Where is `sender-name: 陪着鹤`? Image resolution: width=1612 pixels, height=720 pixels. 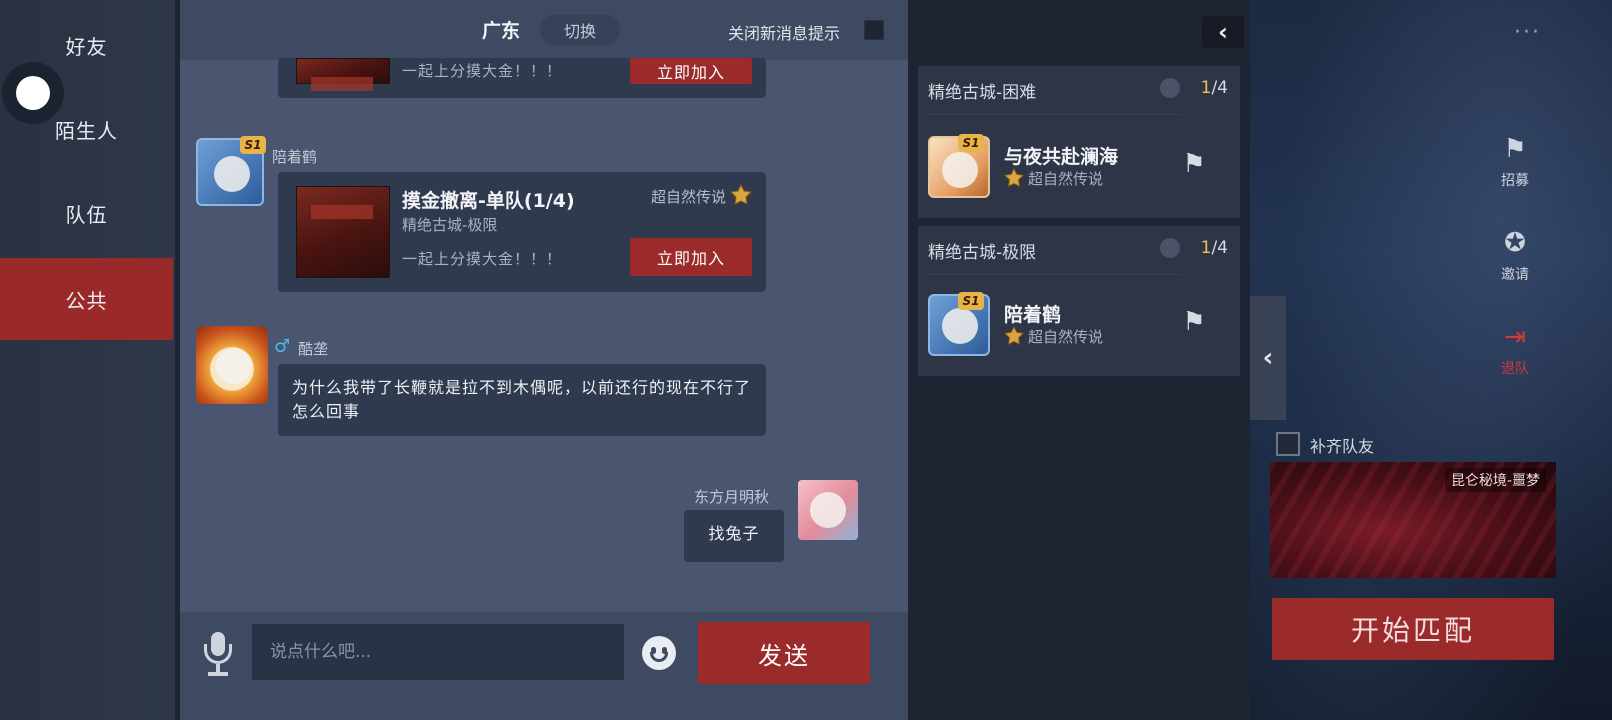
sender-name: 陪着鹤 is located at coordinates (295, 157).